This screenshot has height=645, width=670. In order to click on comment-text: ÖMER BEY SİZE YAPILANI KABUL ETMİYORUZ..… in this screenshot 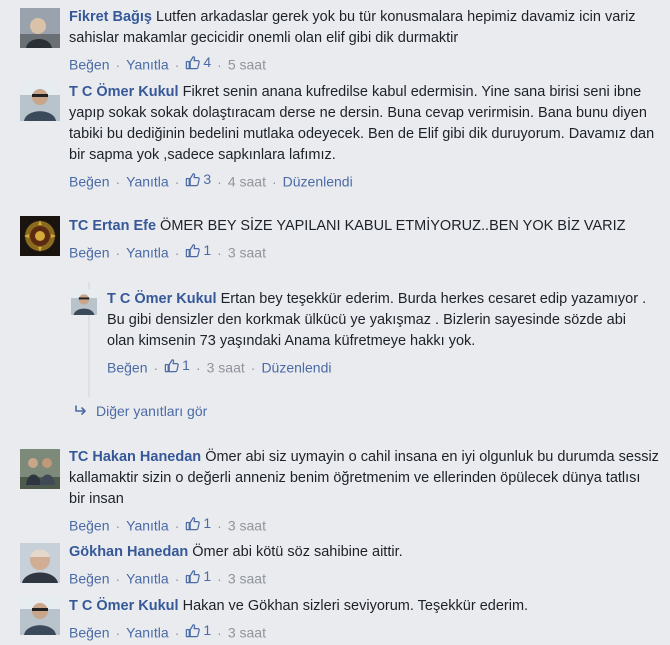, I will do `click(393, 226)`.